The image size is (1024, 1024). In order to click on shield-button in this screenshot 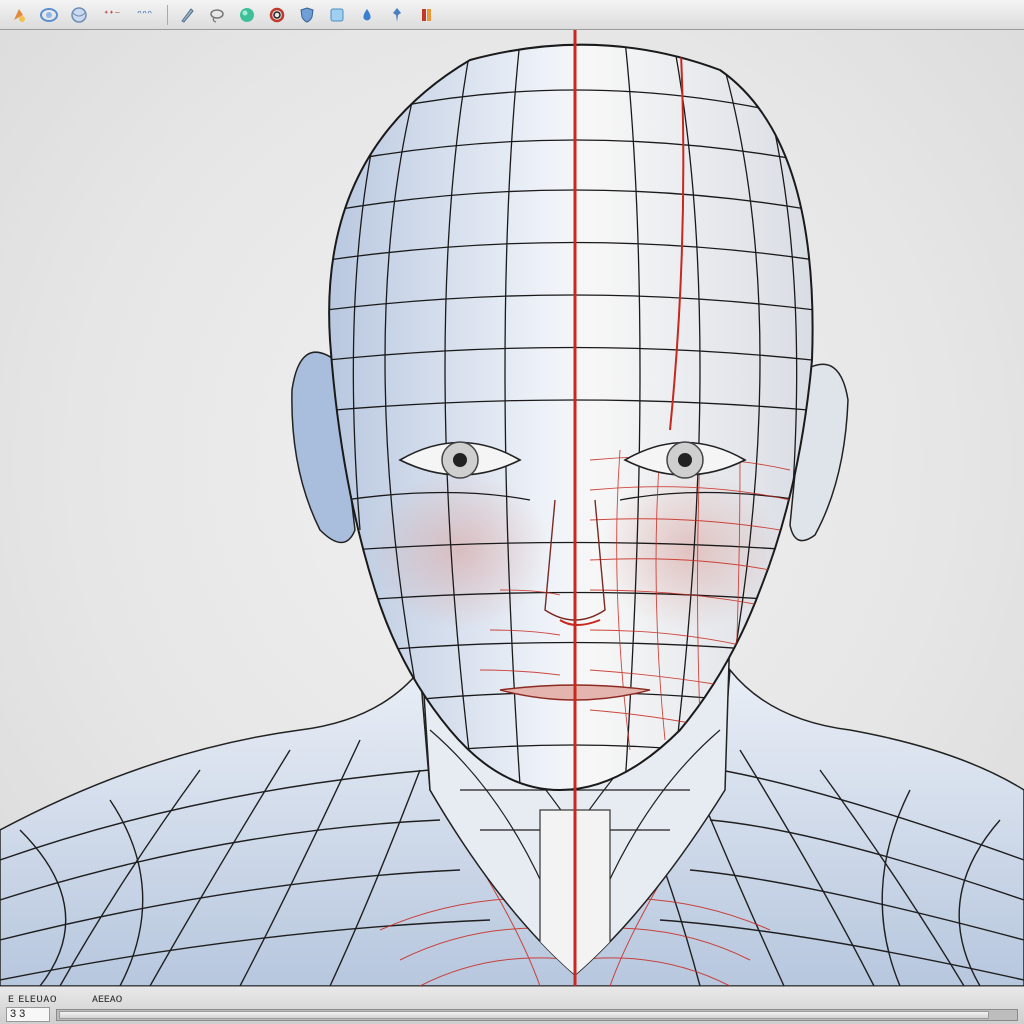, I will do `click(307, 15)`.